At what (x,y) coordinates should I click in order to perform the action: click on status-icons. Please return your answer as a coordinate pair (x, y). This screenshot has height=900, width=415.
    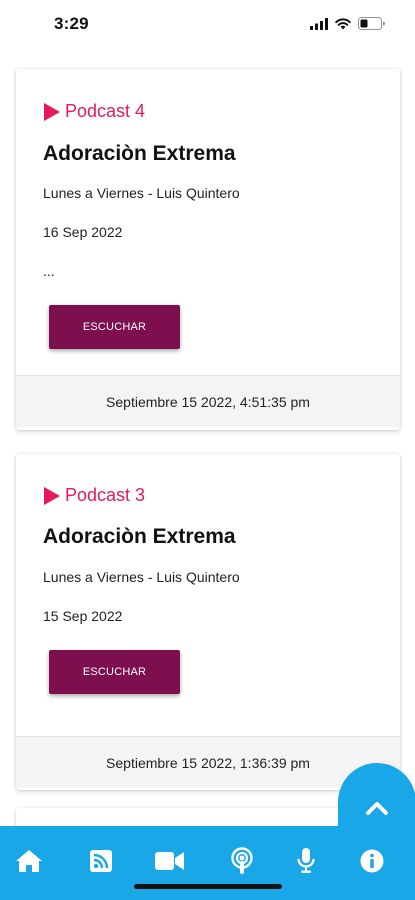
    Looking at the image, I should click on (347, 23).